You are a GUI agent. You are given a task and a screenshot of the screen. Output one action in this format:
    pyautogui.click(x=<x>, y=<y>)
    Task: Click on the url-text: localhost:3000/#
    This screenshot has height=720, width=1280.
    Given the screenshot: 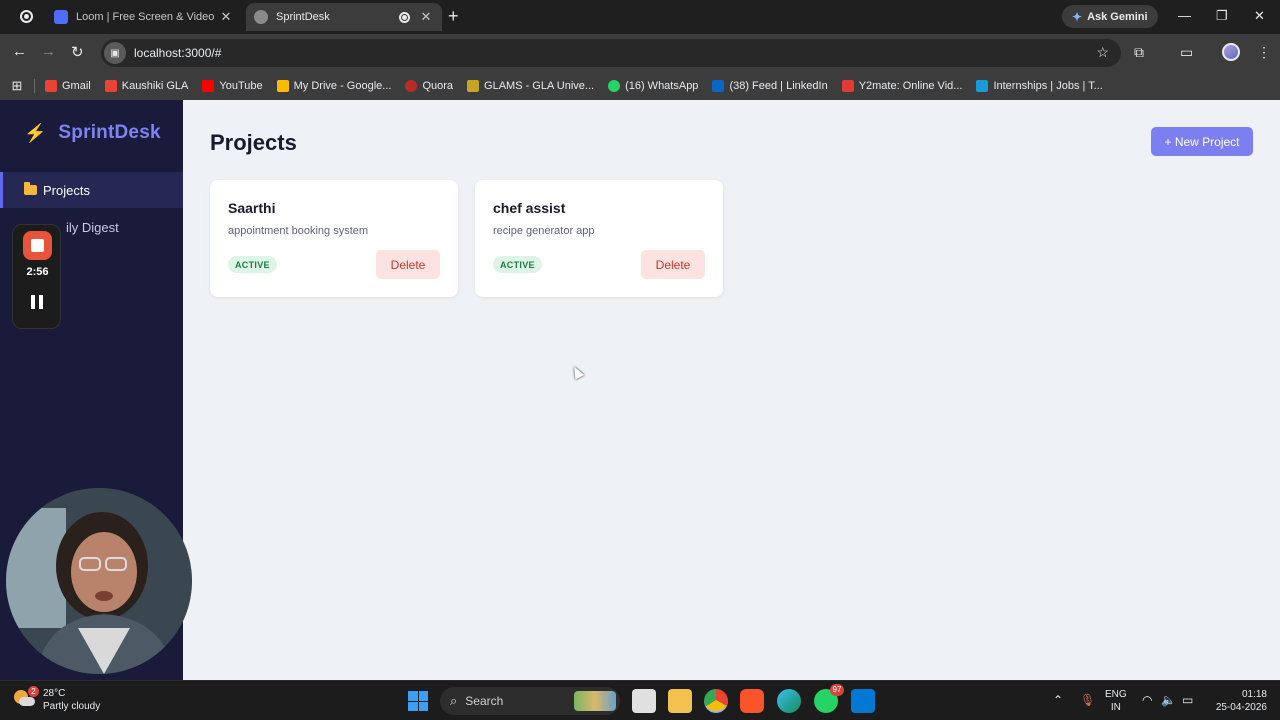 What is the action you would take?
    pyautogui.click(x=177, y=53)
    